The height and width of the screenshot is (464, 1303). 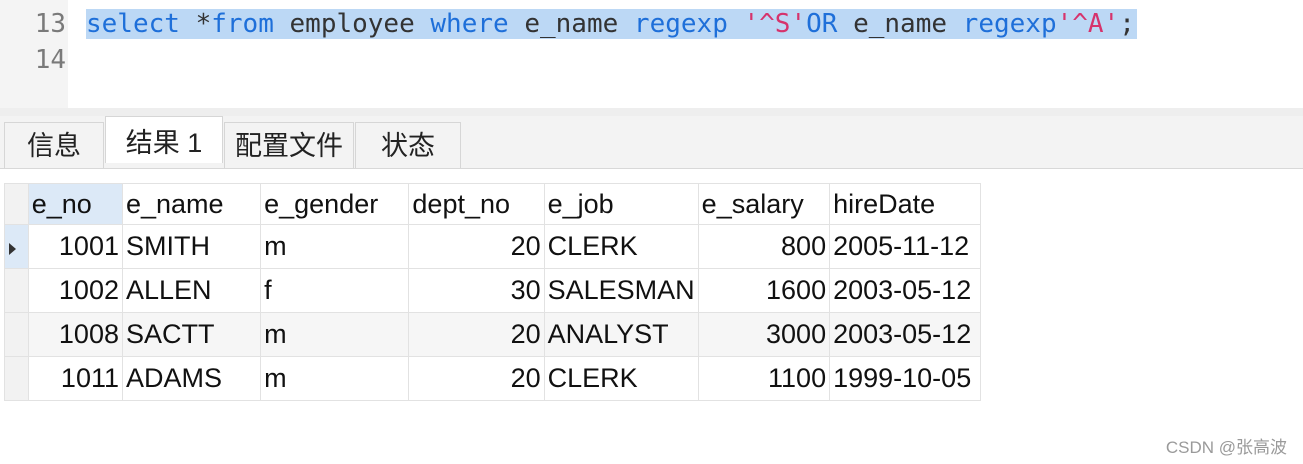 I want to click on cell-e-job: SALESMAN, so click(x=621, y=290).